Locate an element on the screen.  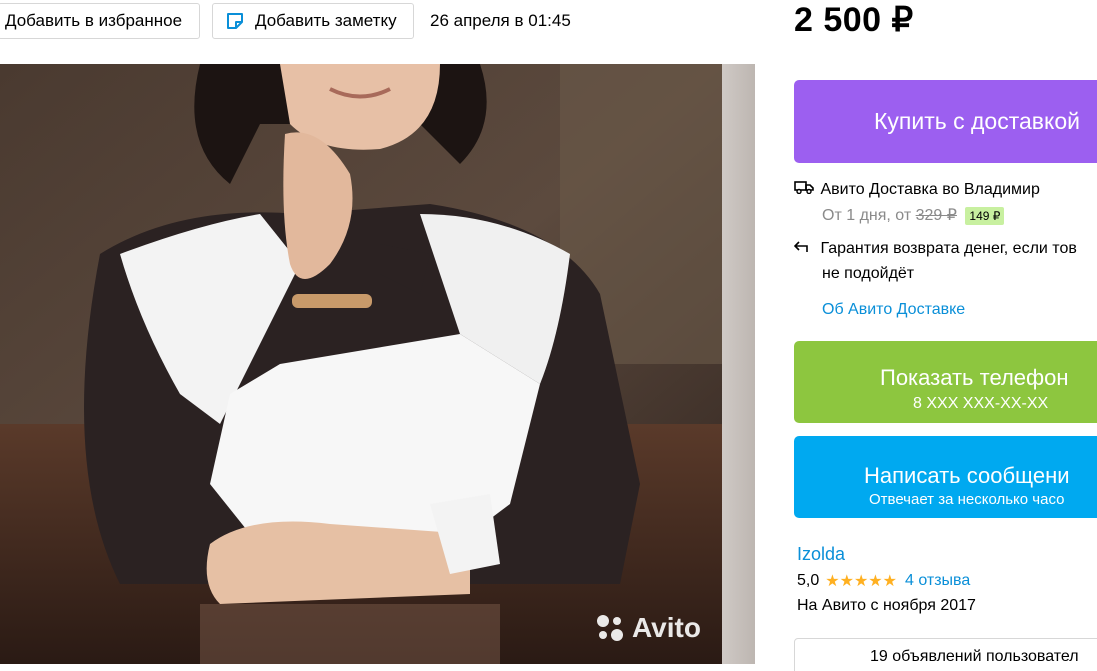
about-delivery-link: Об Авито Доставке is located at coordinates (893, 310).